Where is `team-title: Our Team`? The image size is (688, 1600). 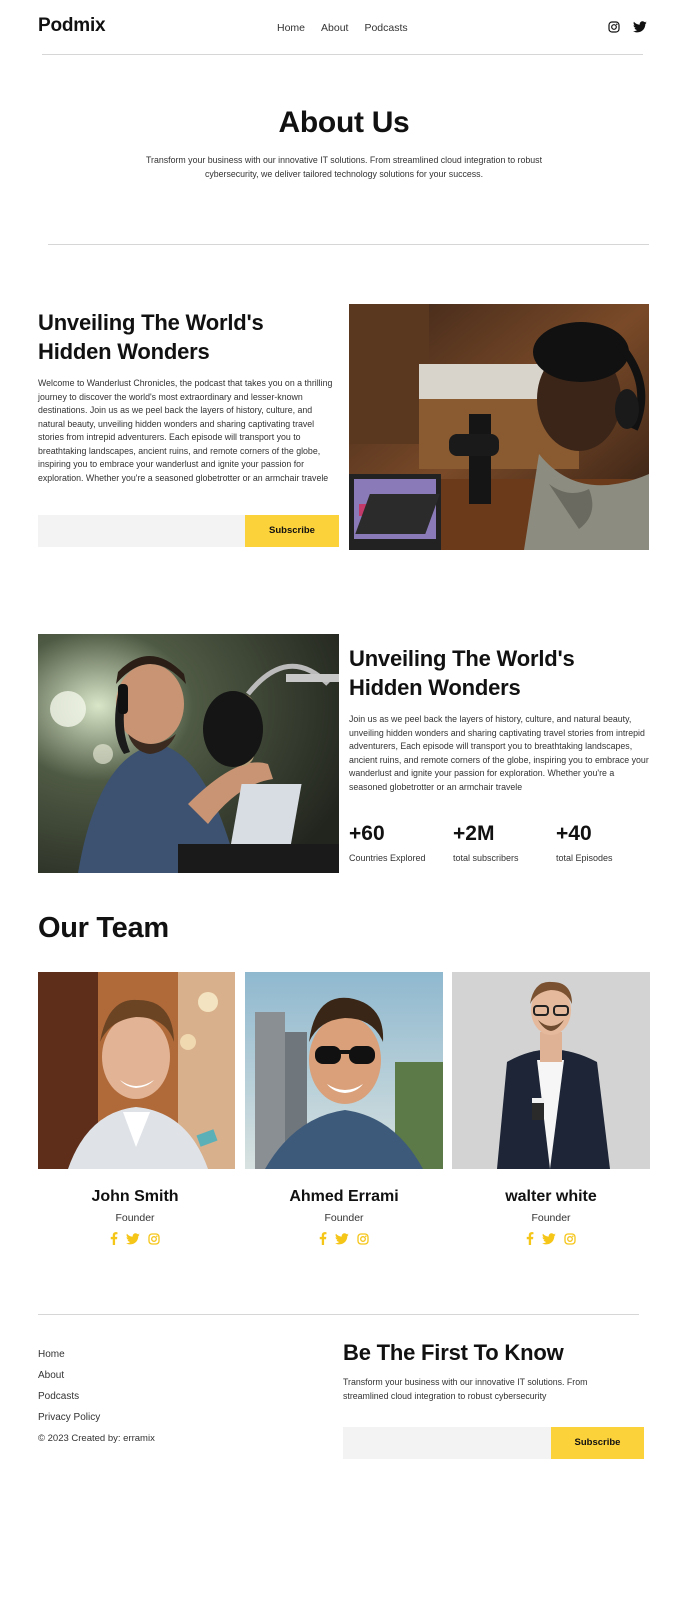 team-title: Our Team is located at coordinates (103, 928).